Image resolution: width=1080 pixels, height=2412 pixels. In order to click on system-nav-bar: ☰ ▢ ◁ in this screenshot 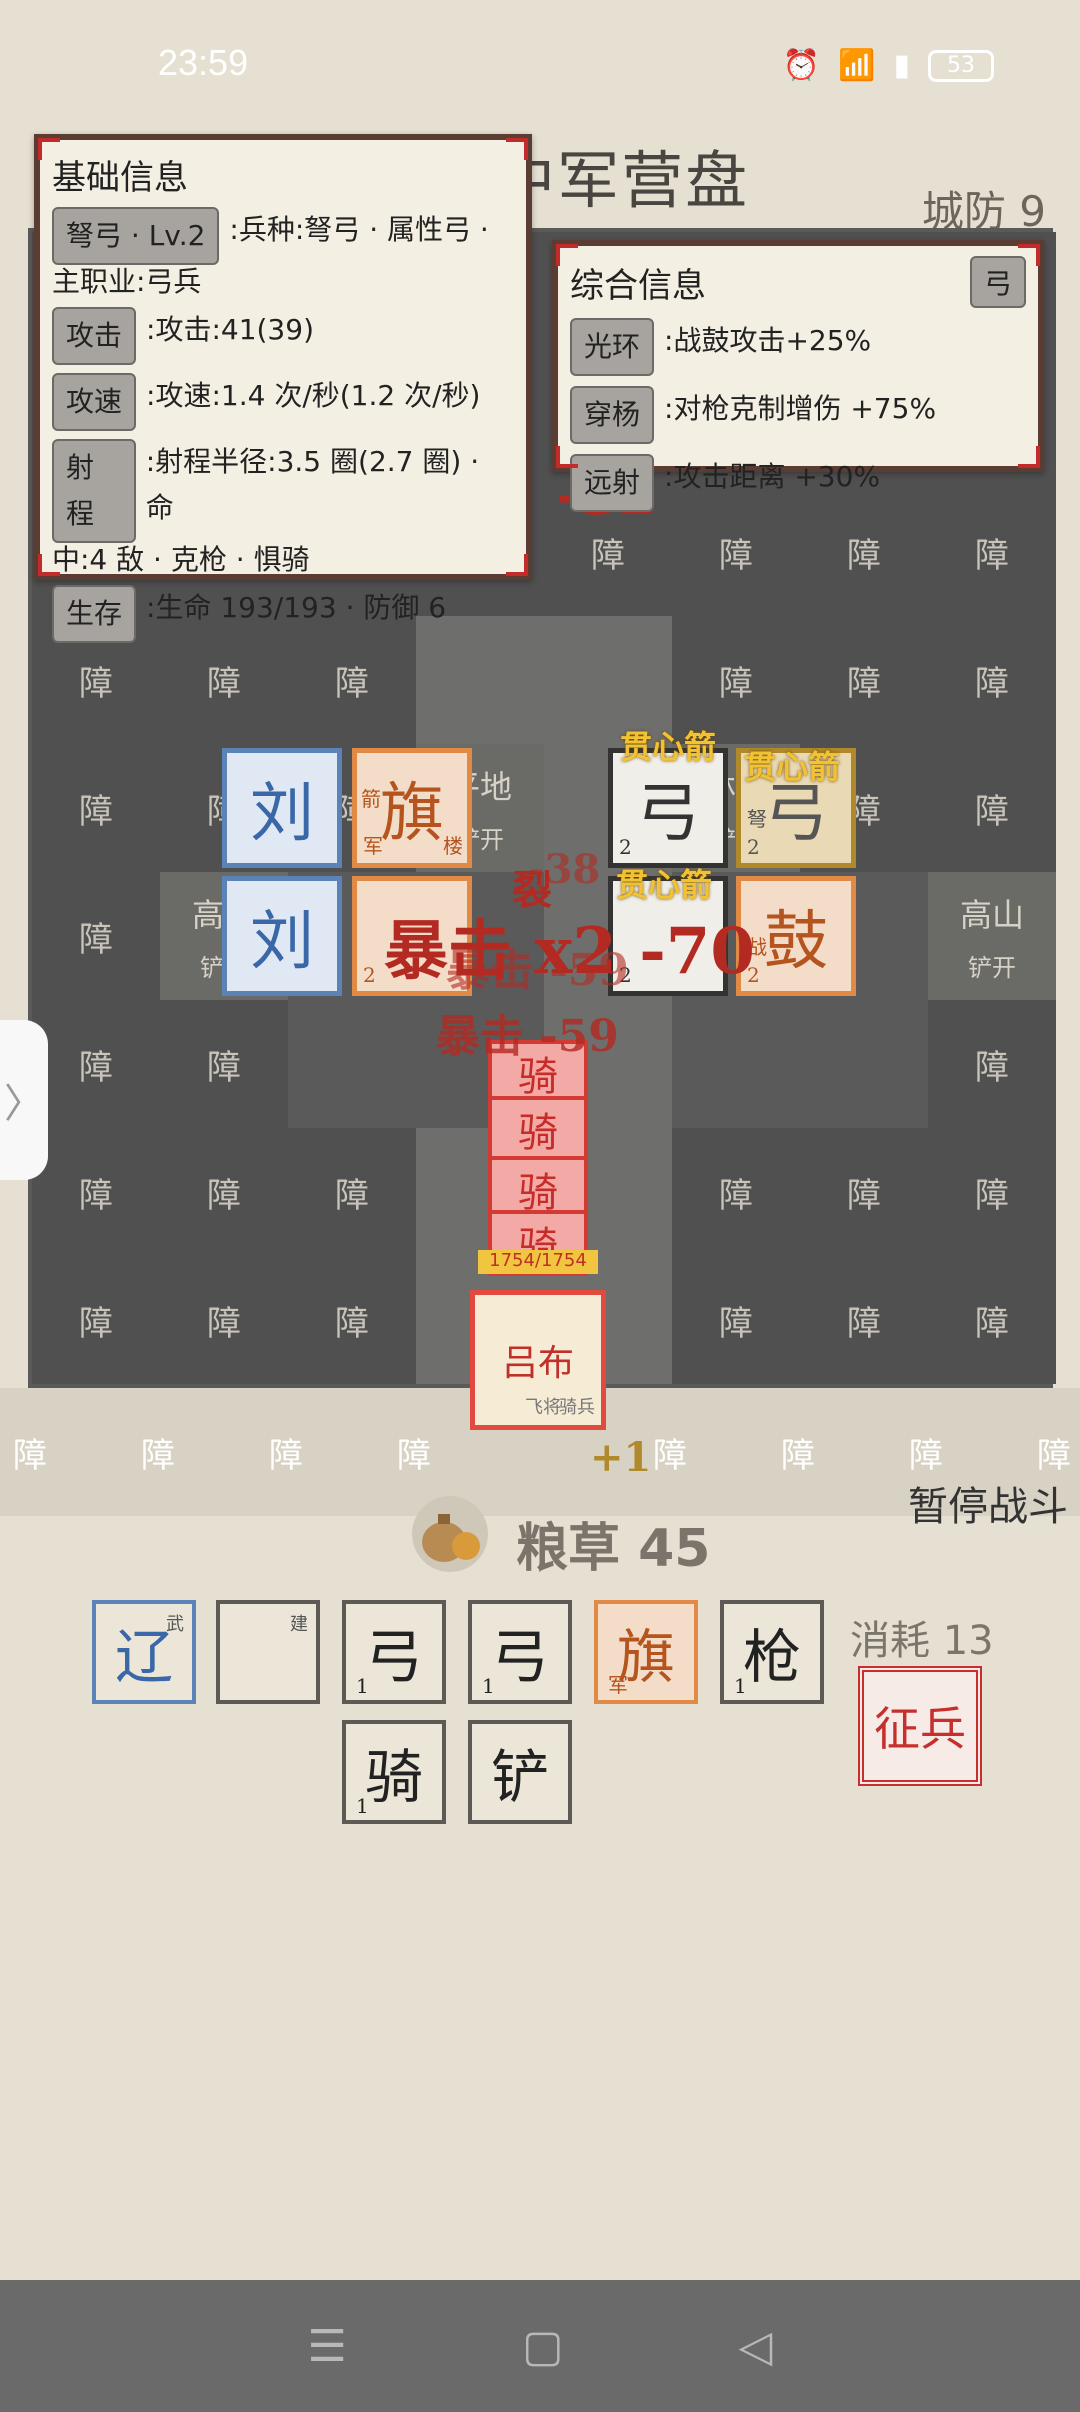, I will do `click(540, 2346)`.